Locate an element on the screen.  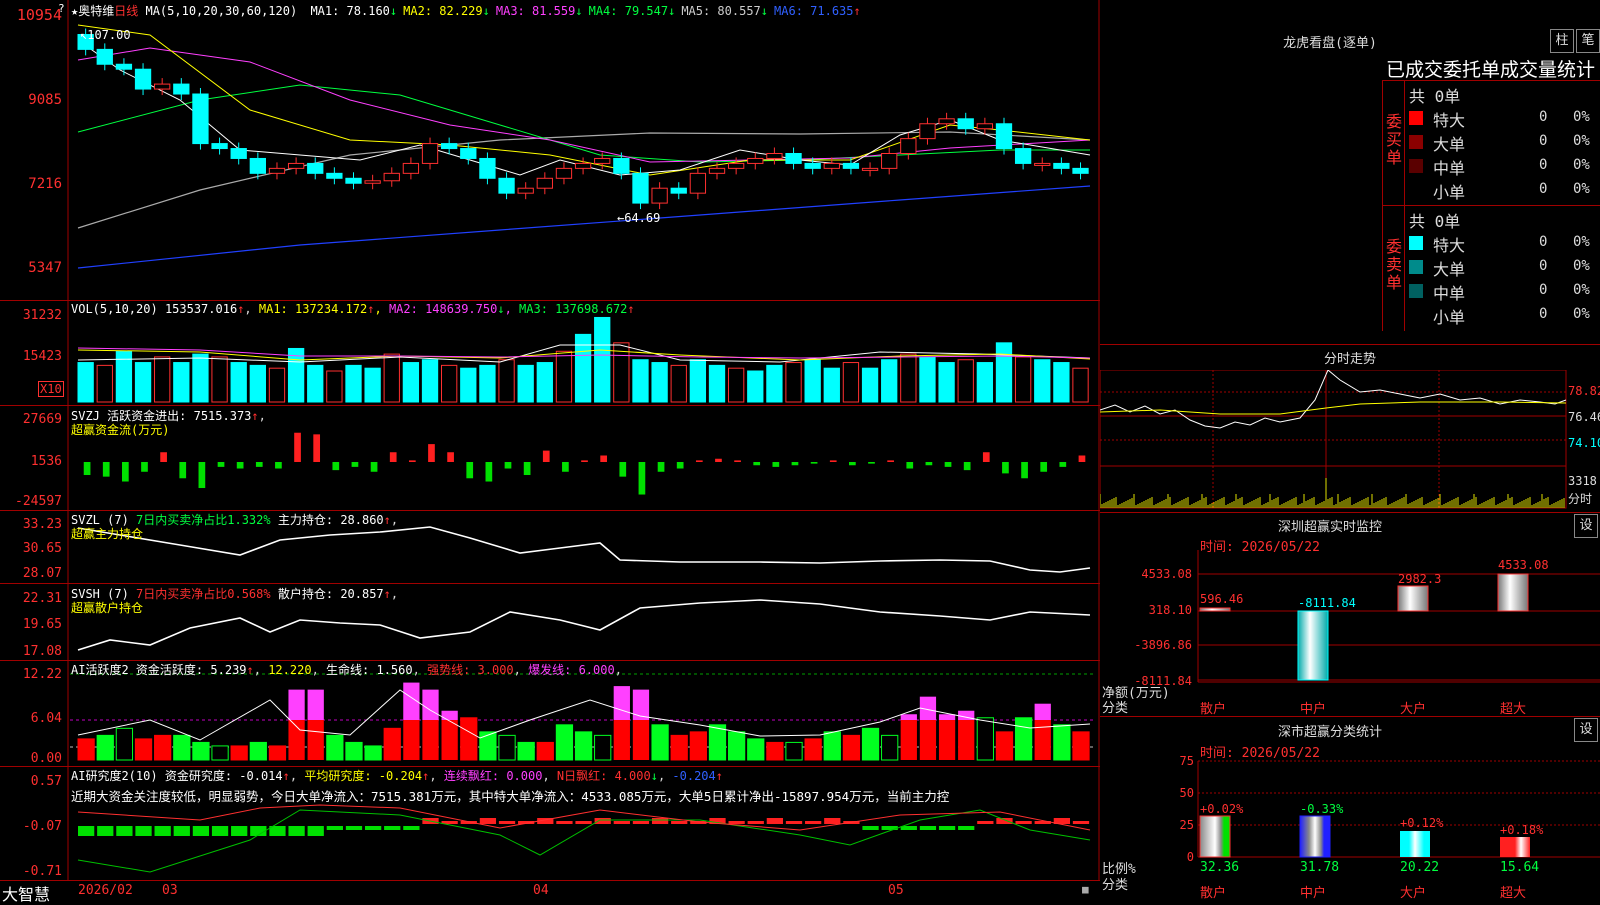
sell-rows-pct-3: 0% is located at coordinates (1581, 314).